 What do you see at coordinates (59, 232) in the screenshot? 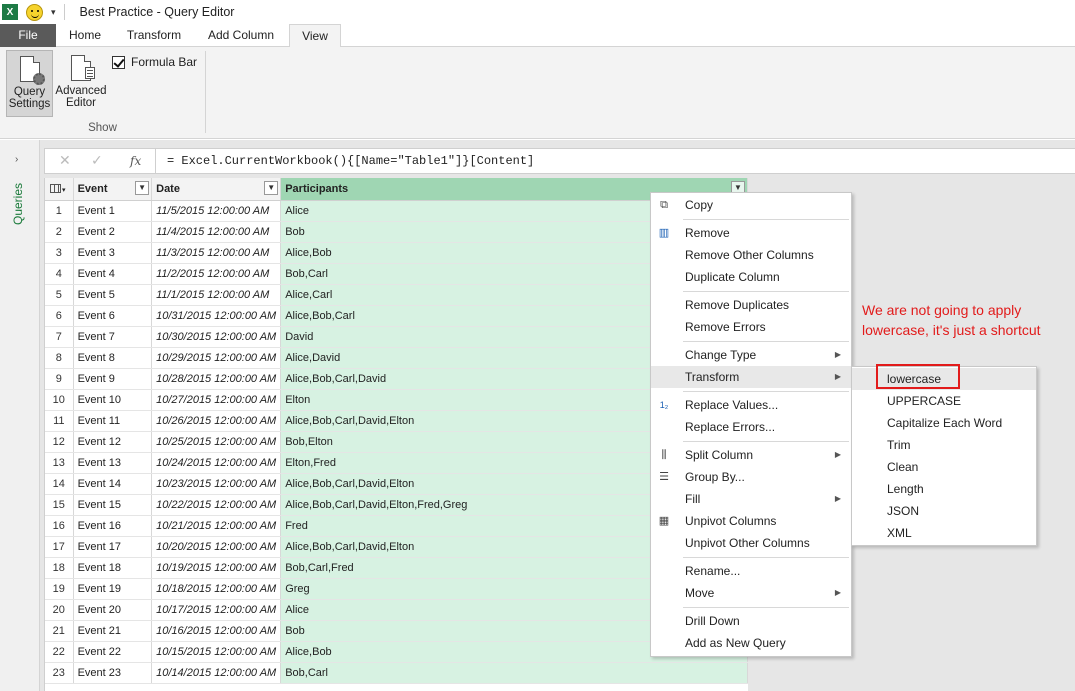
I see `row-number: 2` at bounding box center [59, 232].